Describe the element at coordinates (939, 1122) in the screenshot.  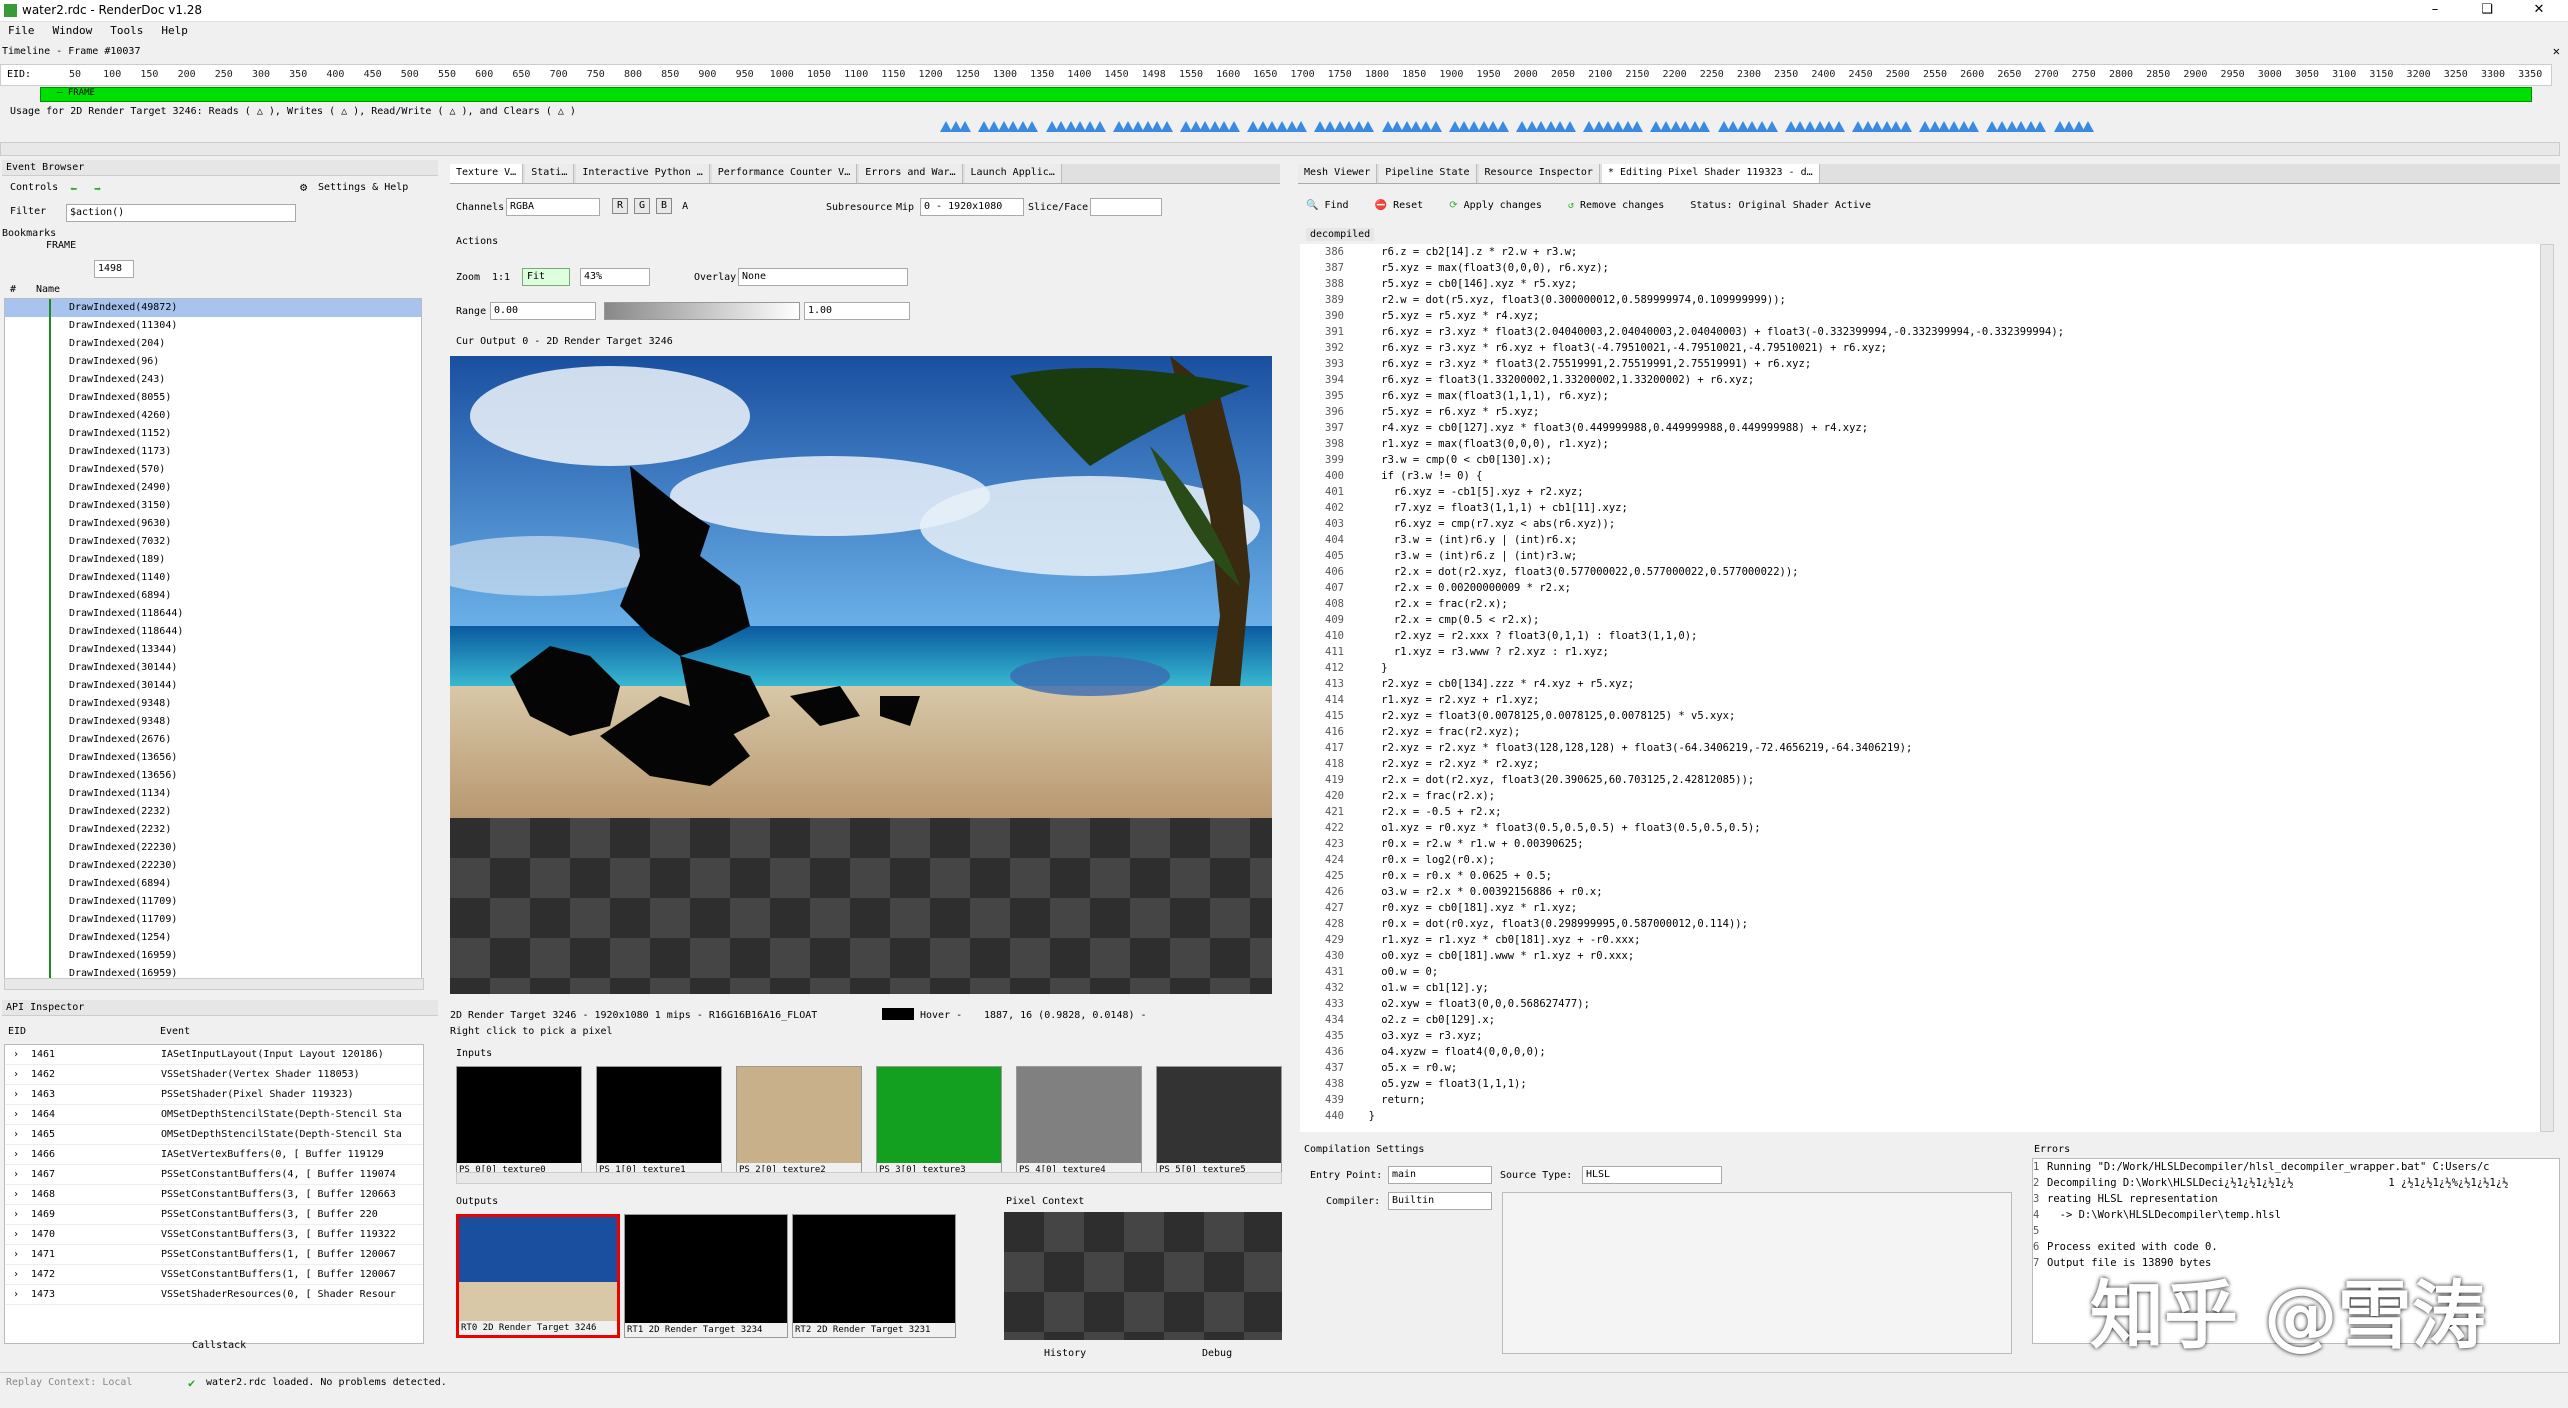
I see `input-thumbnail: PS 3[0] texture3` at that location.